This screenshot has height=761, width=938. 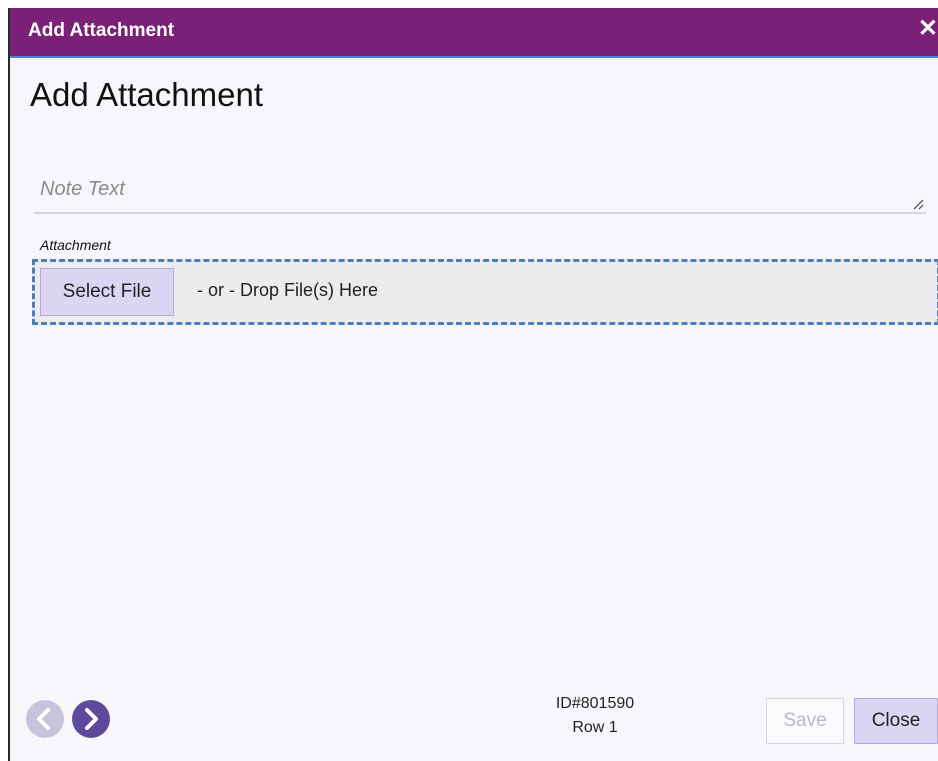 What do you see at coordinates (896, 721) in the screenshot?
I see `close-button: Close` at bounding box center [896, 721].